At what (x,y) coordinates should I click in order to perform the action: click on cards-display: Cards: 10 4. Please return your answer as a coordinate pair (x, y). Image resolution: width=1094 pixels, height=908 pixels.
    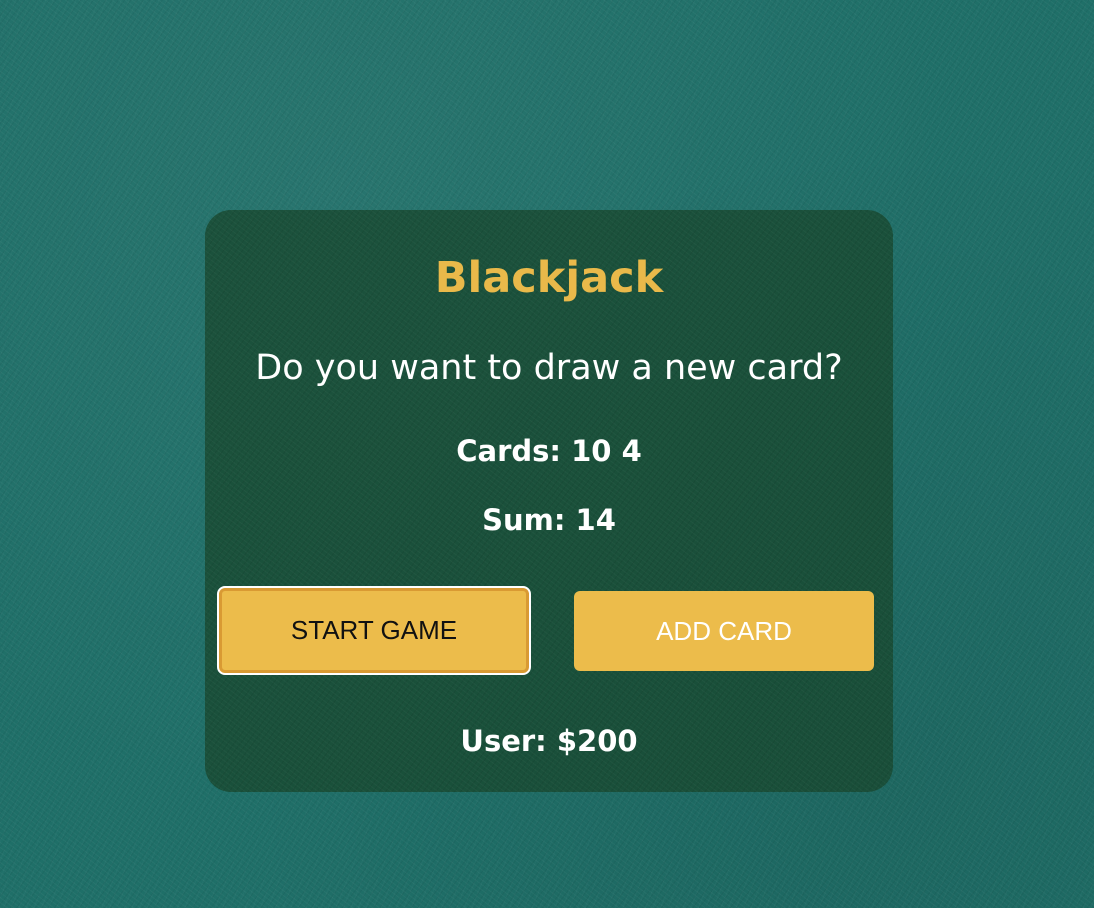
    Looking at the image, I should click on (549, 451).